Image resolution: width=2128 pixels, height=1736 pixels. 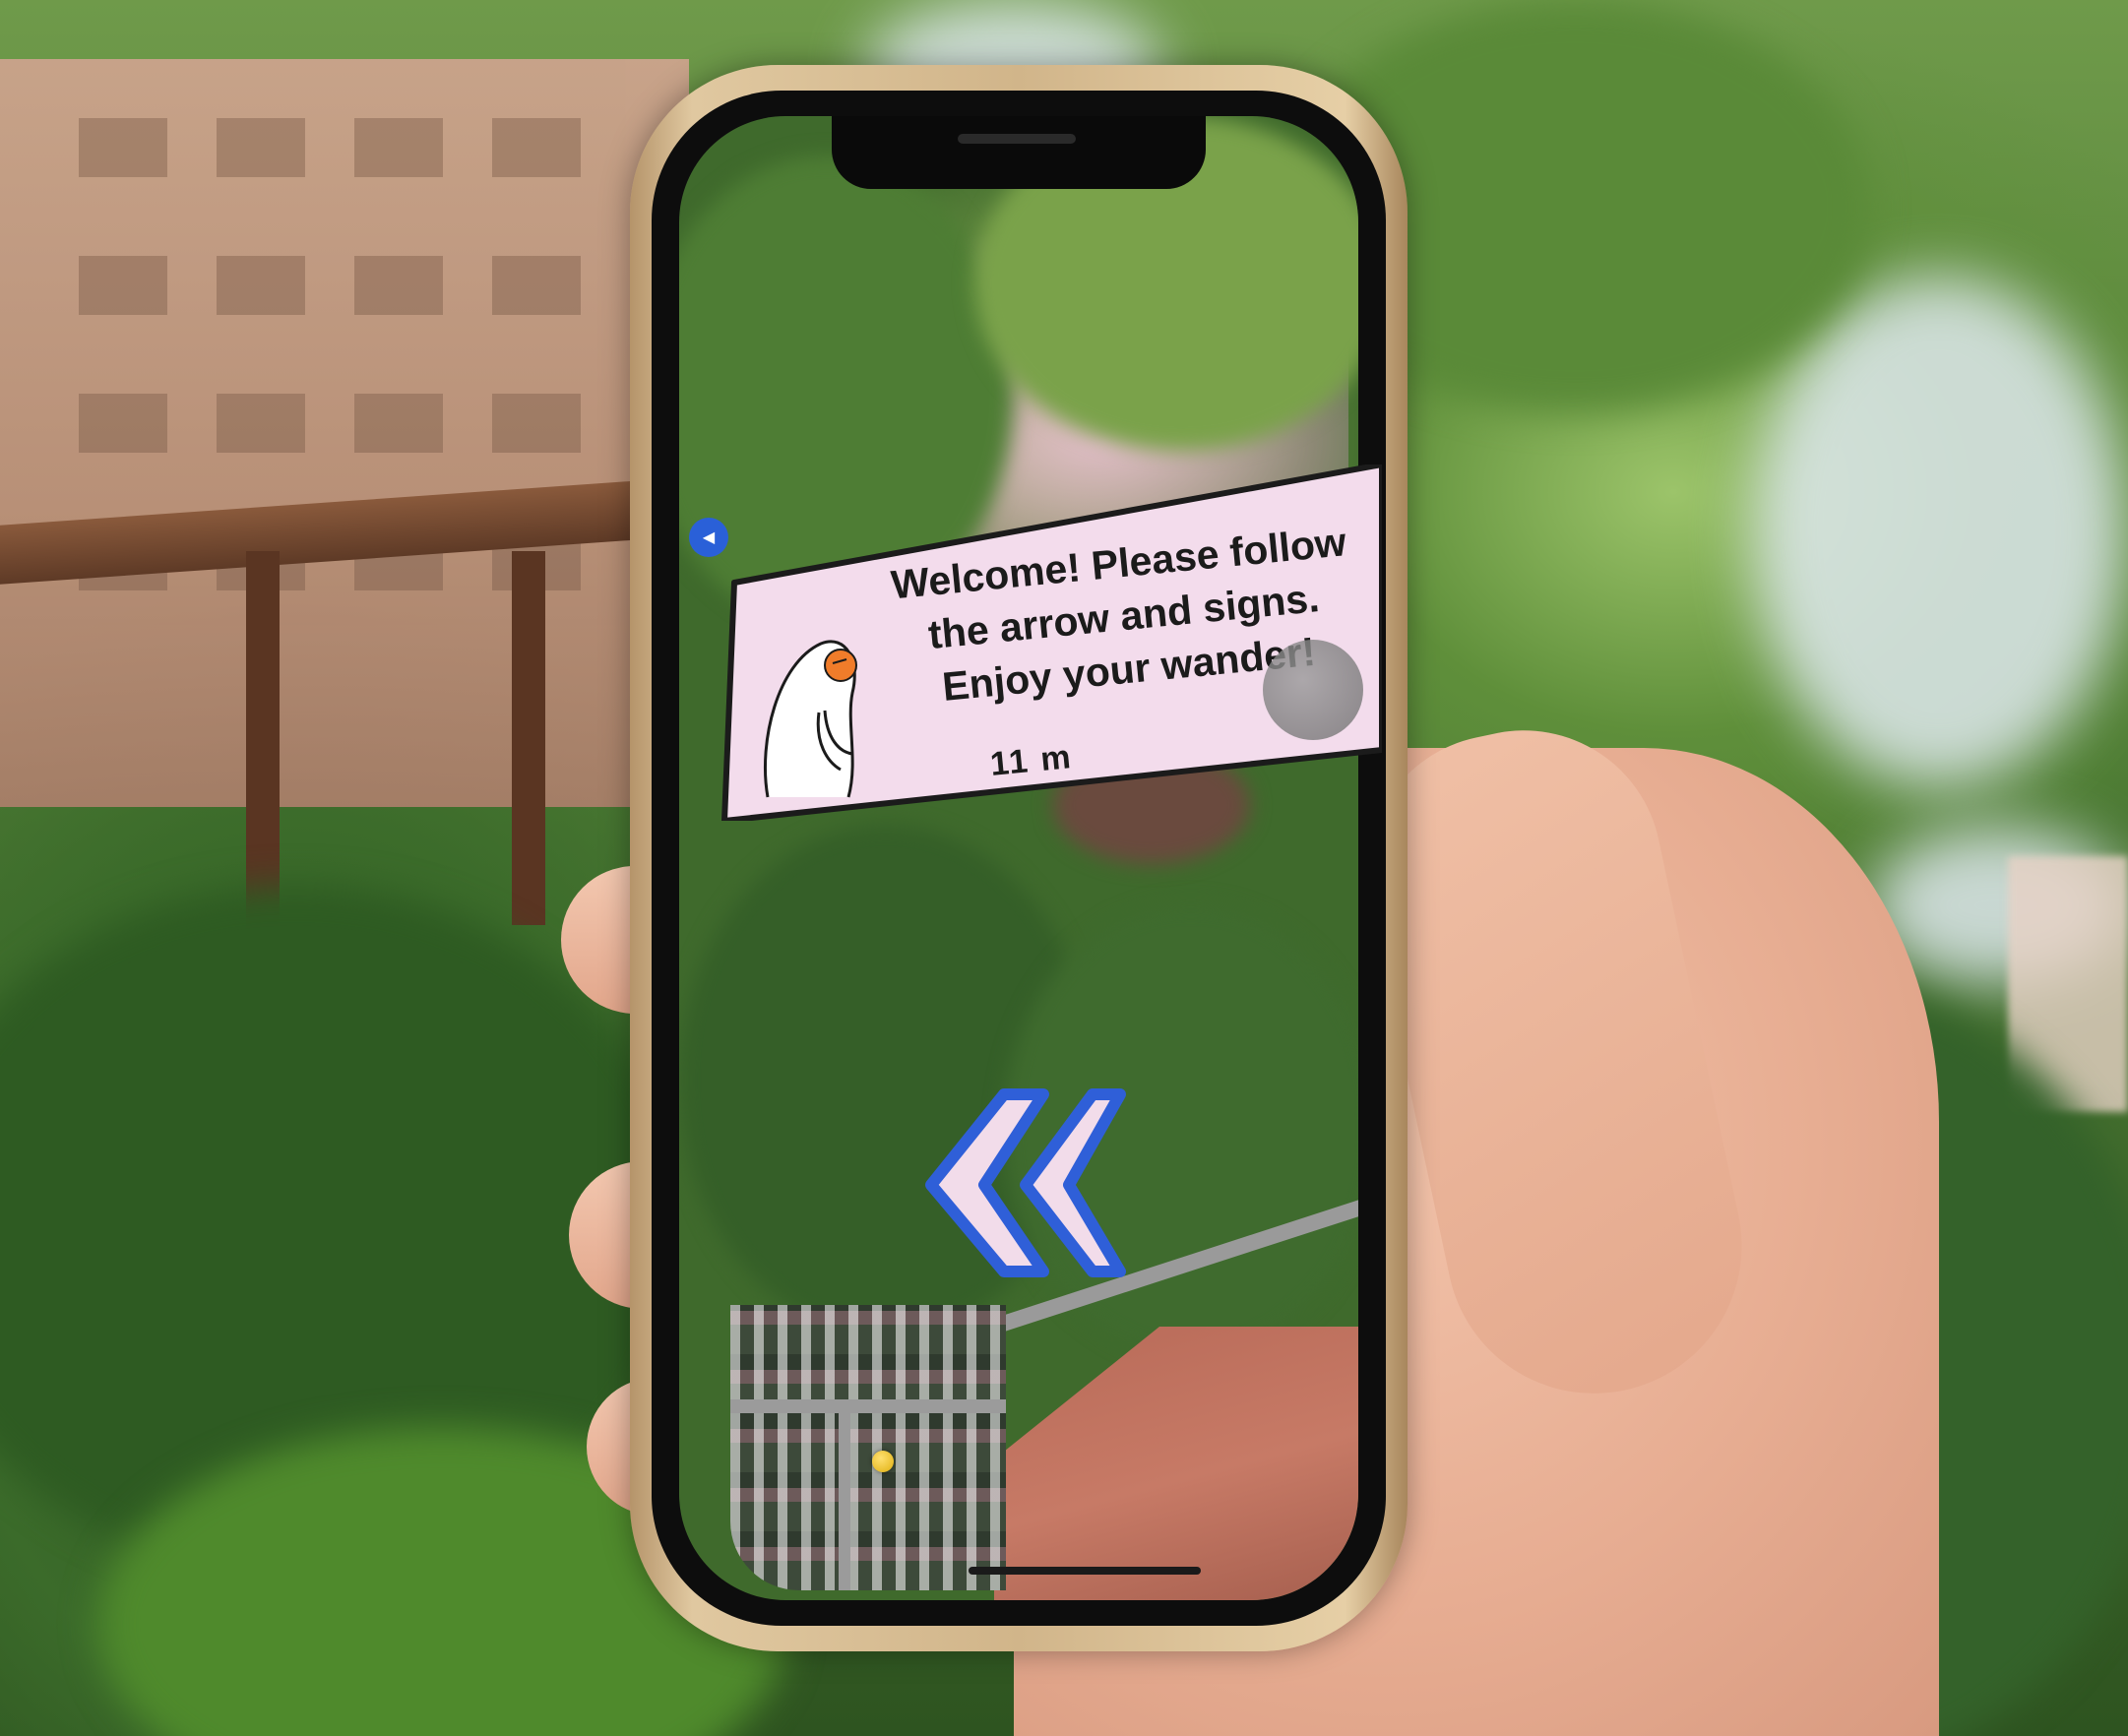 I want to click on double-chevron-left-icon, so click(x=1026, y=1187).